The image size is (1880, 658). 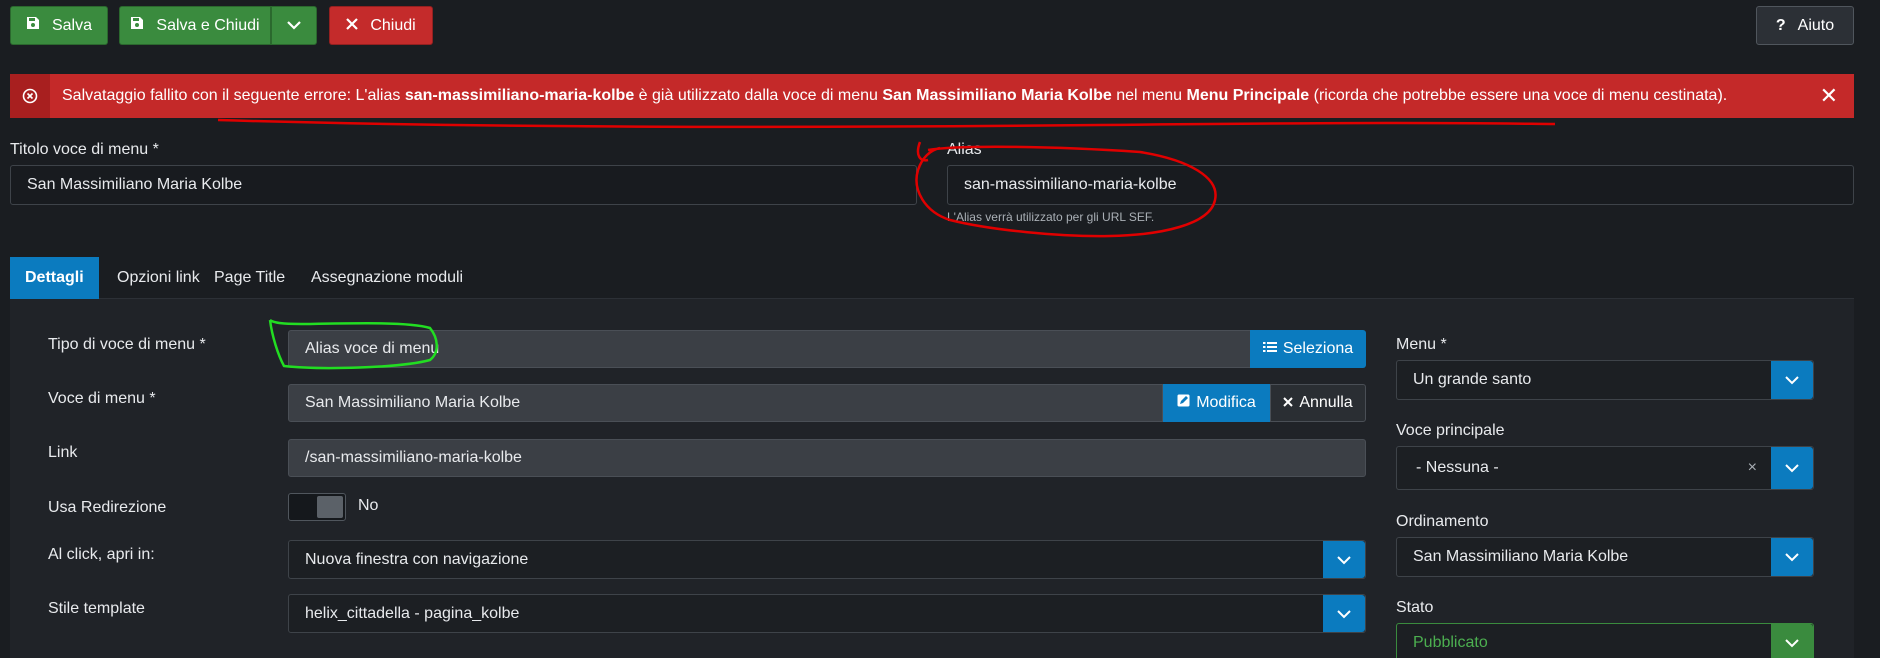 What do you see at coordinates (1318, 403) in the screenshot?
I see `cancel-menu-item-button: Annulla` at bounding box center [1318, 403].